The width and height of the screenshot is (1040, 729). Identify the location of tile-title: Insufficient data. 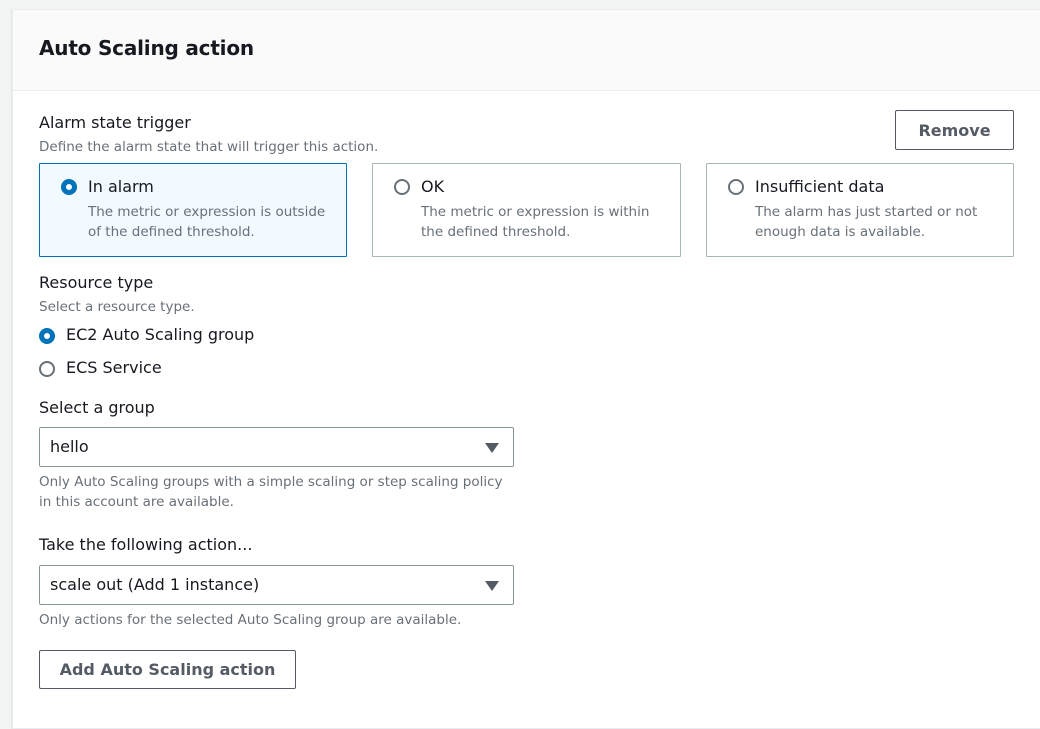
(820, 186).